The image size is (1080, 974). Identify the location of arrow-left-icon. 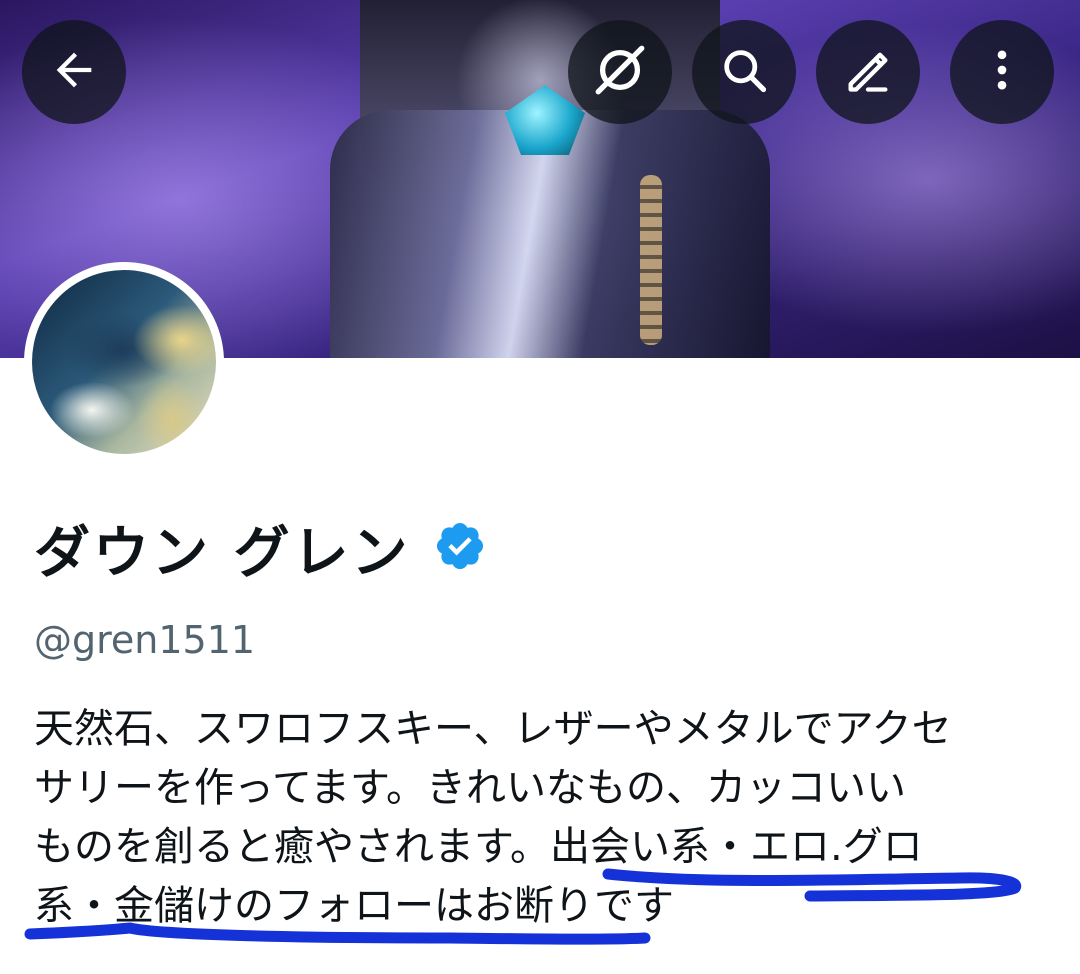
(74, 72).